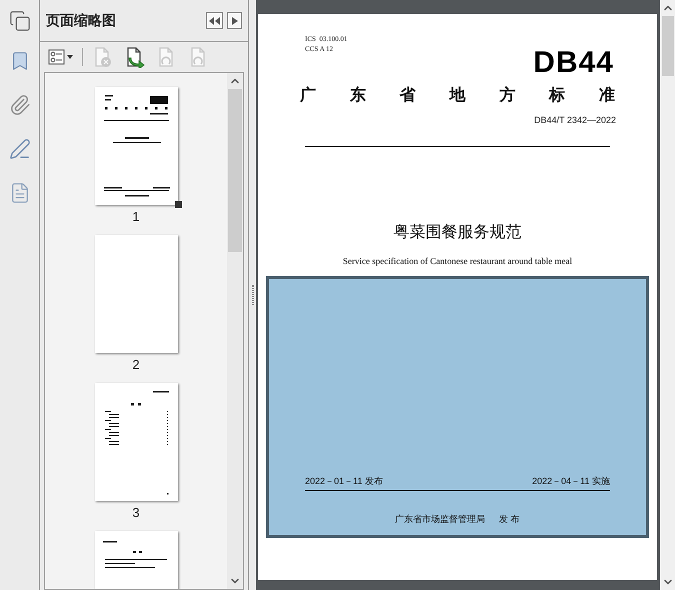 Image resolution: width=675 pixels, height=590 pixels. I want to click on page-number: 1, so click(136, 217).